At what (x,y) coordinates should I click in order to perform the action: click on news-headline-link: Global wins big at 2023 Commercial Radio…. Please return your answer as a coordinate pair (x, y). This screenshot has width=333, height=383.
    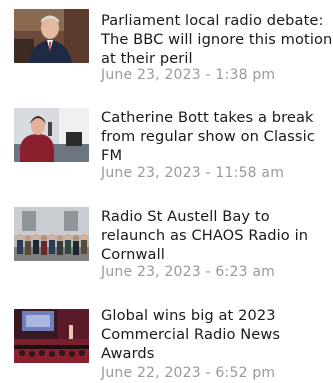
    Looking at the image, I should click on (217, 334).